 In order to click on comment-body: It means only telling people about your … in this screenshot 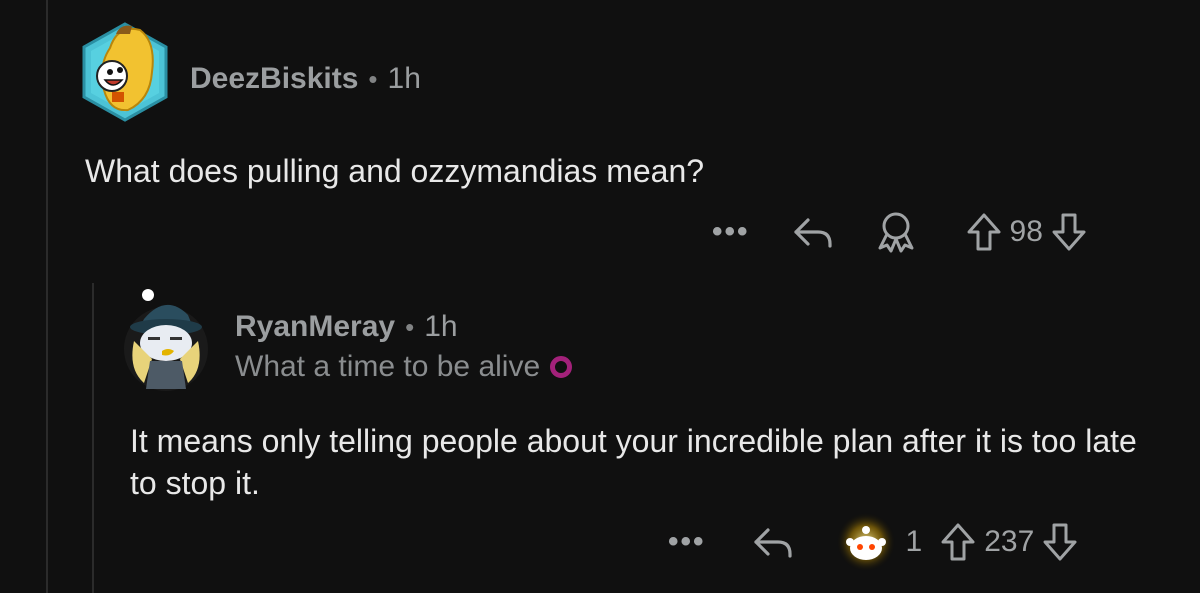, I will do `click(633, 462)`.